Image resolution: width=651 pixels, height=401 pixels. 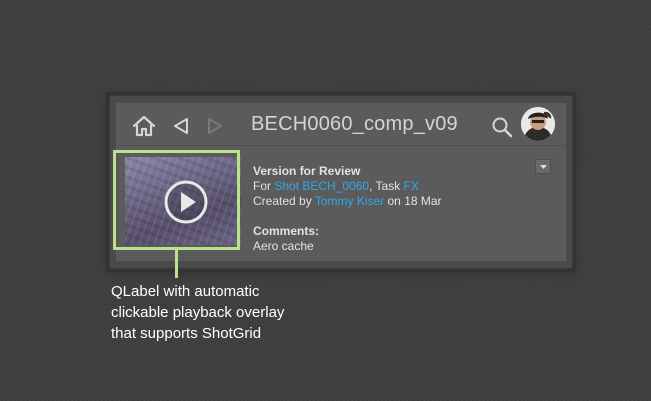 What do you see at coordinates (215, 126) in the screenshot?
I see `forward-icon` at bounding box center [215, 126].